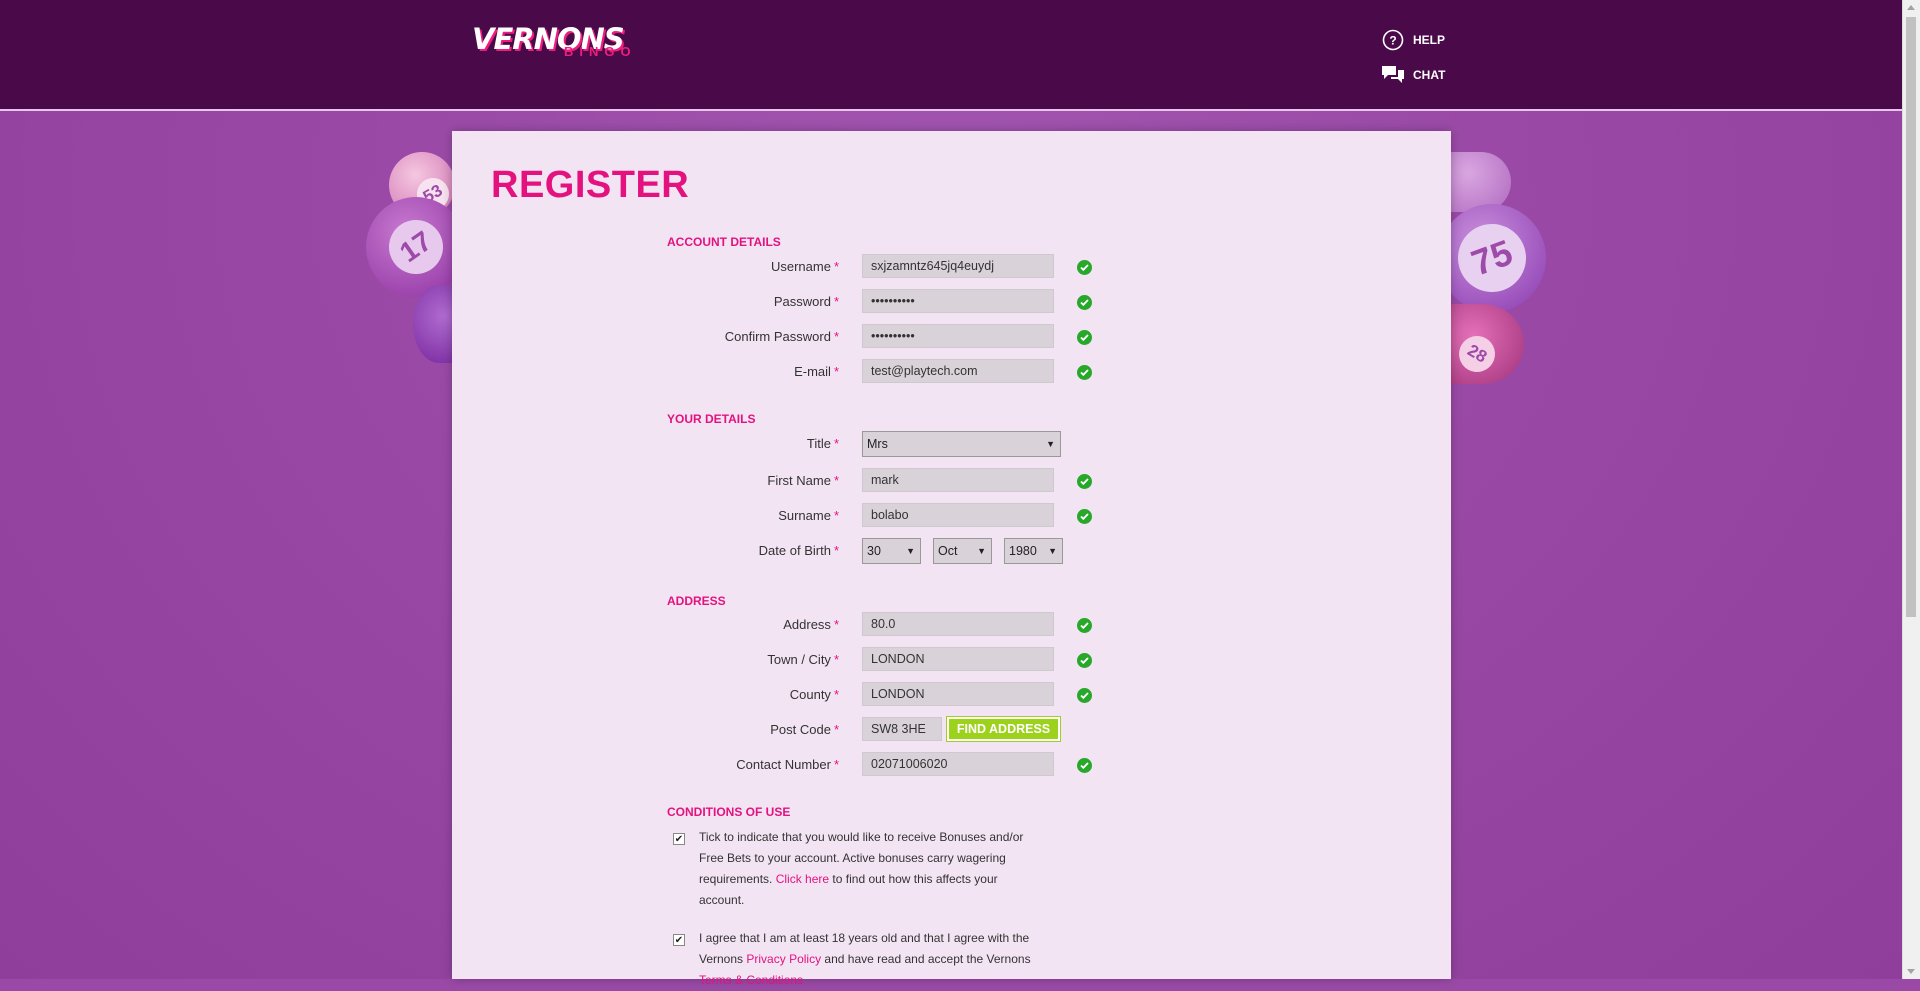 The image size is (1920, 991). Describe the element at coordinates (751, 980) in the screenshot. I see `terms-conditions-link: Terms & Conditions` at that location.